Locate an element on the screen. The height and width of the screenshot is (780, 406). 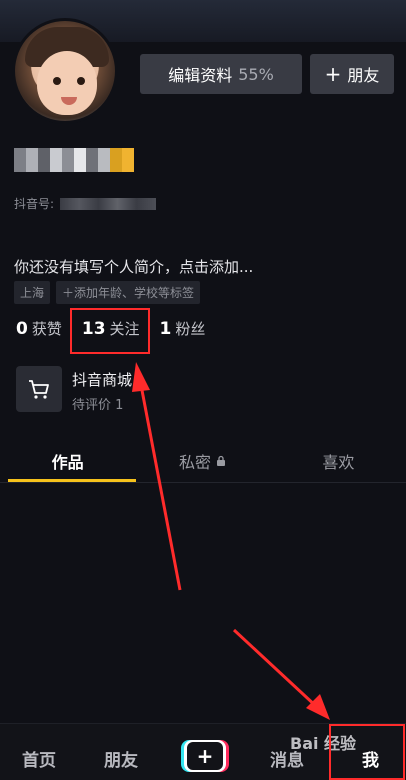
add-friend-button: + 朋友 is located at coordinates (352, 74).